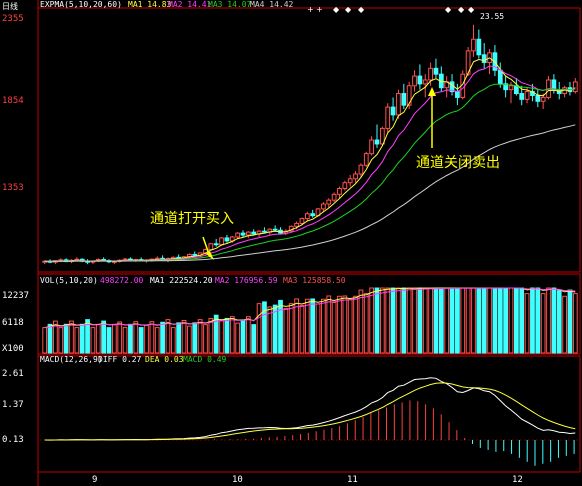 This screenshot has height=486, width=582. Describe the element at coordinates (120, 359) in the screenshot. I see `macd-diff-label: DIFF 0.27` at that location.